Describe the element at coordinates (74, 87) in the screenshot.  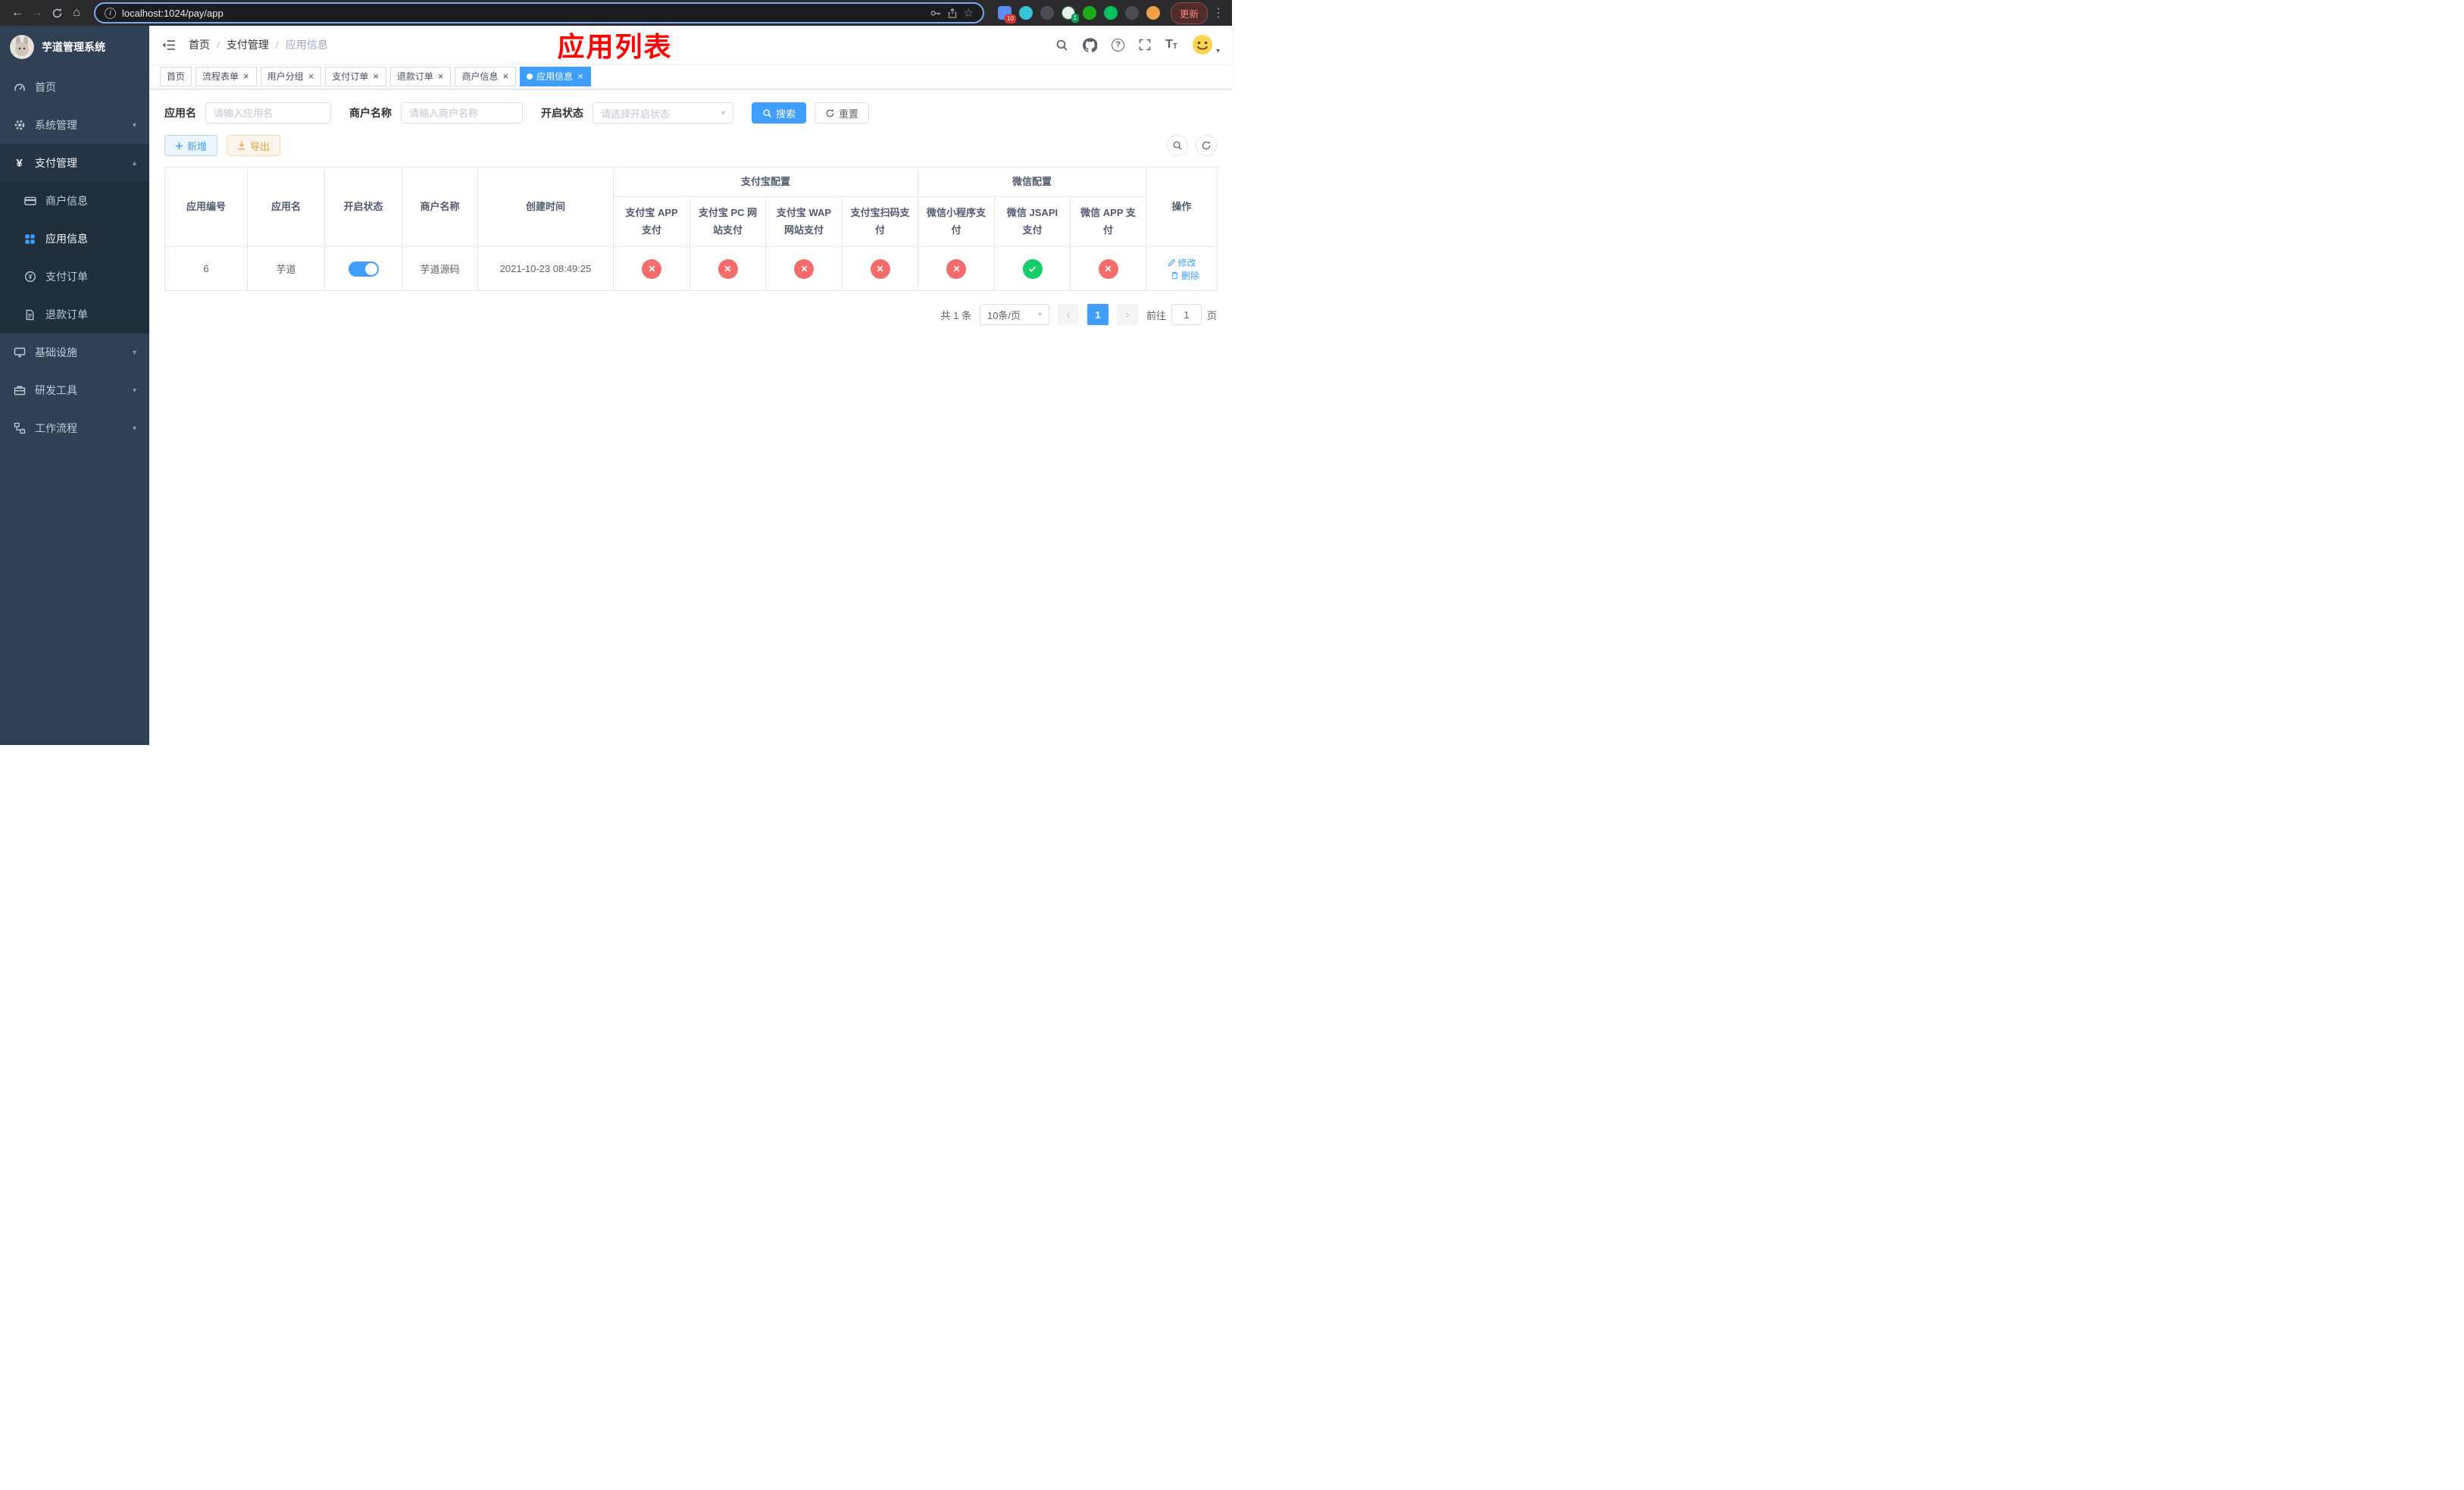
I see `sidebar-item-home: 首页` at that location.